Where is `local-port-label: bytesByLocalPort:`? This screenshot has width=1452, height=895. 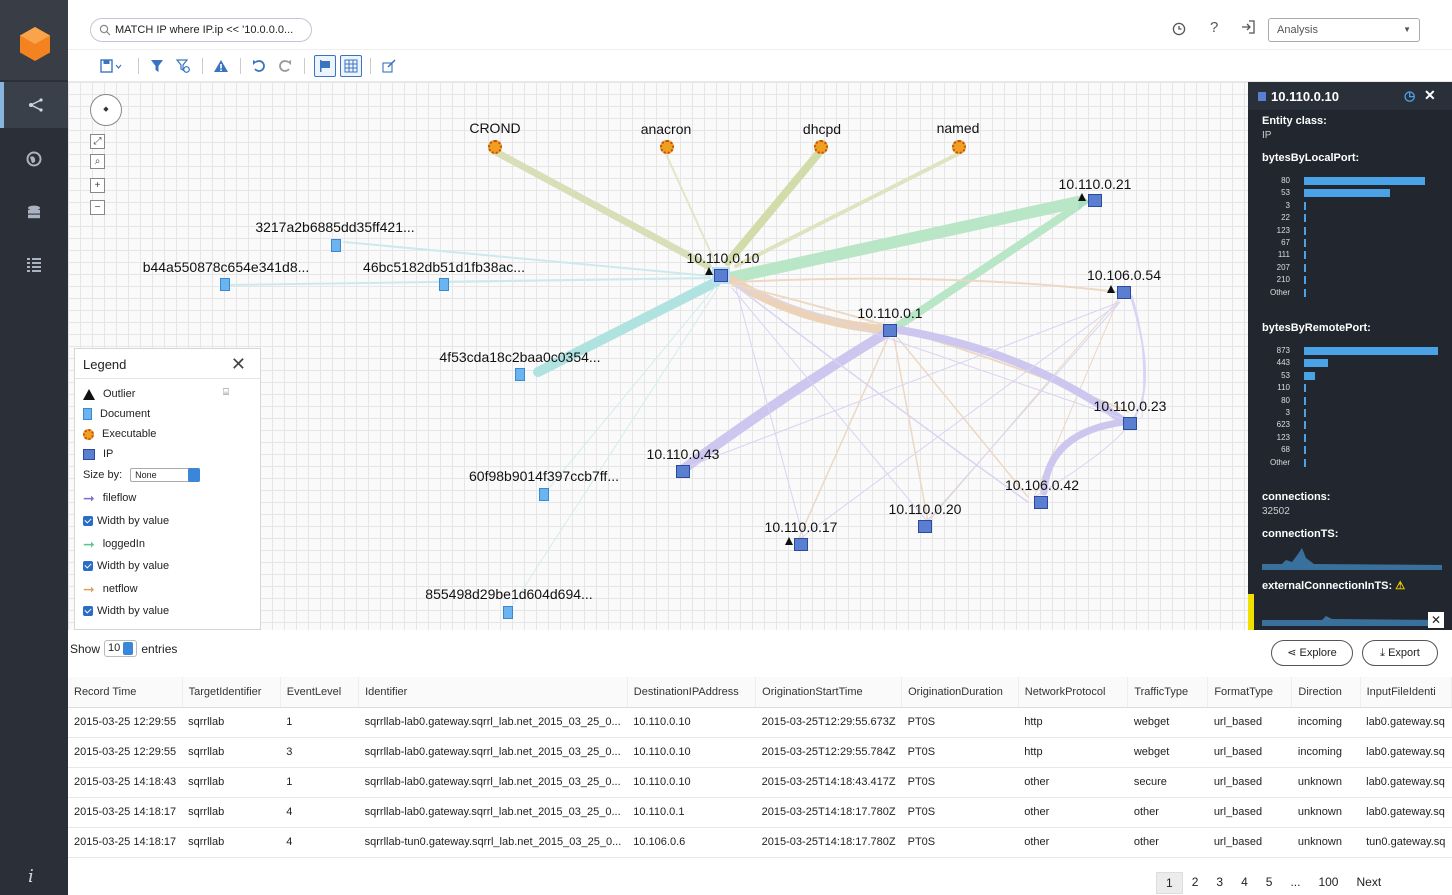 local-port-label: bytesByLocalPort: is located at coordinates (1311, 158).